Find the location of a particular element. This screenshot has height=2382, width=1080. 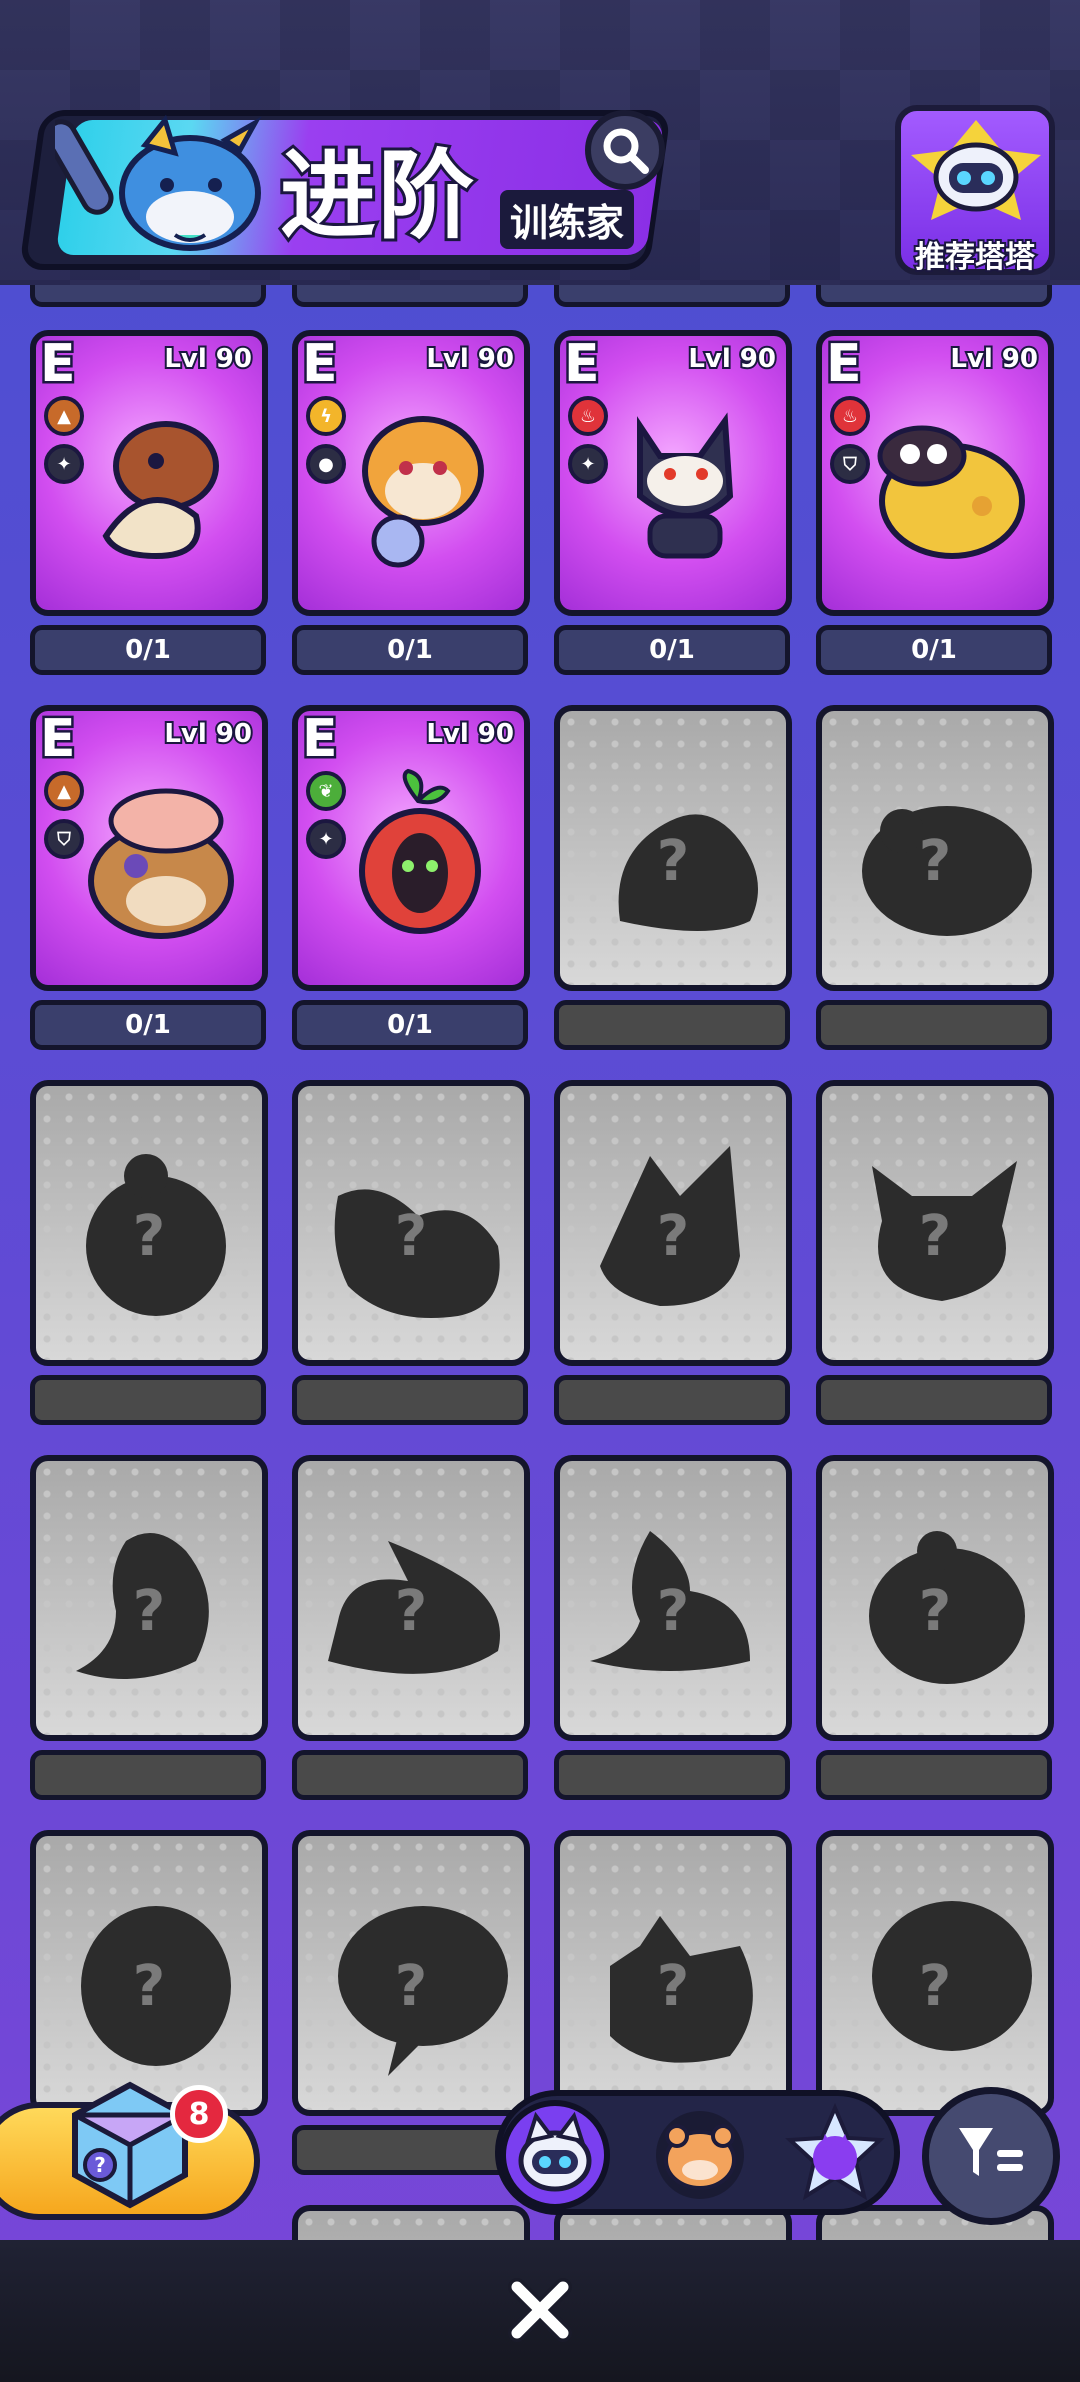

filter-button is located at coordinates (991, 2156).